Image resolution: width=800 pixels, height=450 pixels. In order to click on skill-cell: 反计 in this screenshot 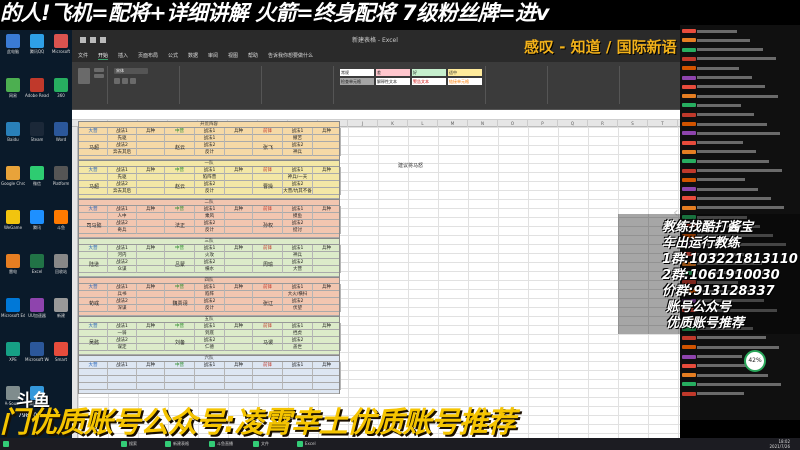, I will do `click(210, 152)`.